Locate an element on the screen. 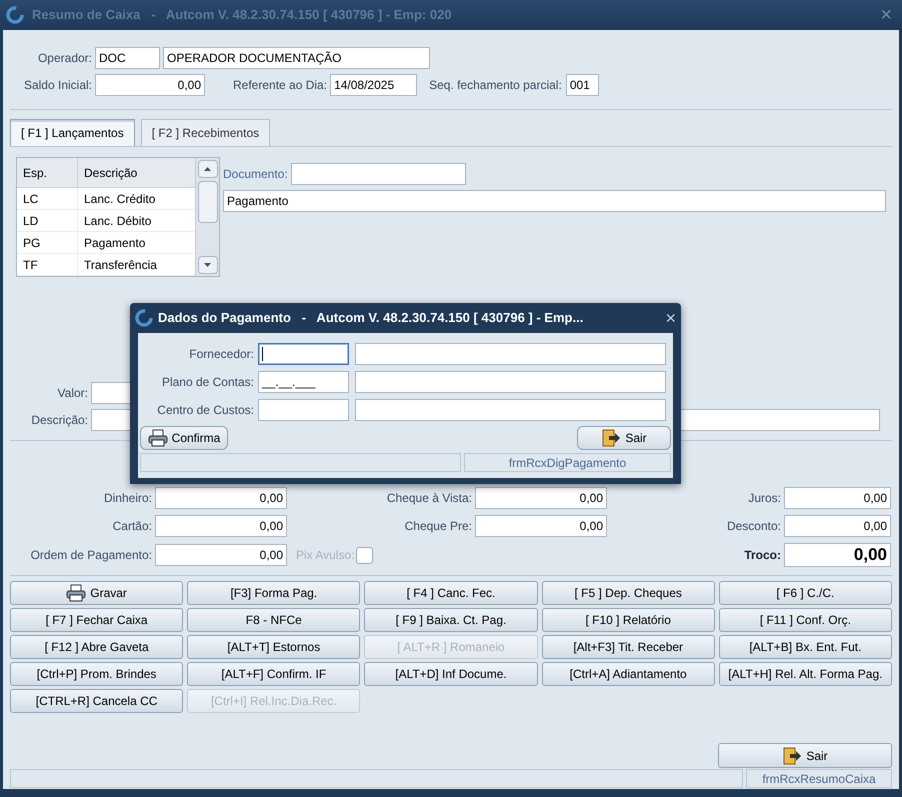 Image resolution: width=902 pixels, height=797 pixels. field-label: Descrição: is located at coordinates (59, 420).